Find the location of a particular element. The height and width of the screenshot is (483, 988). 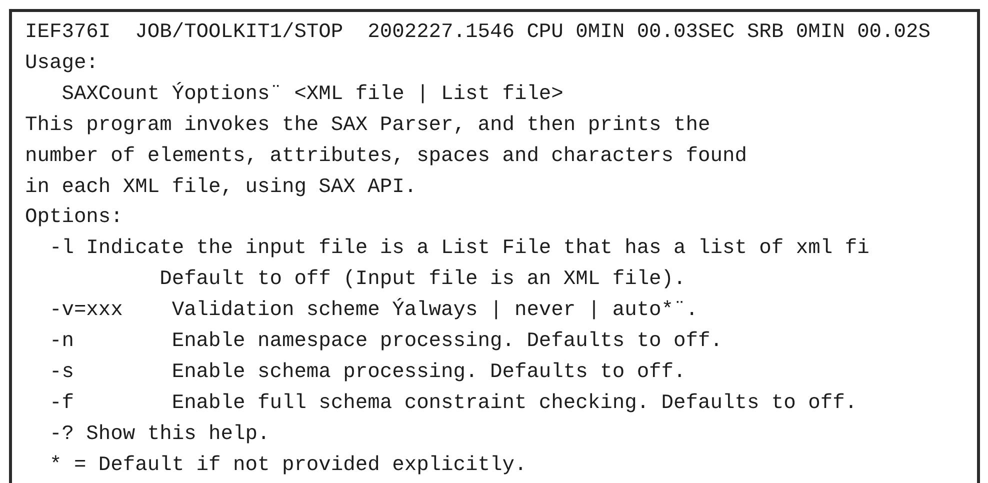

console-line: Options: is located at coordinates (74, 218).